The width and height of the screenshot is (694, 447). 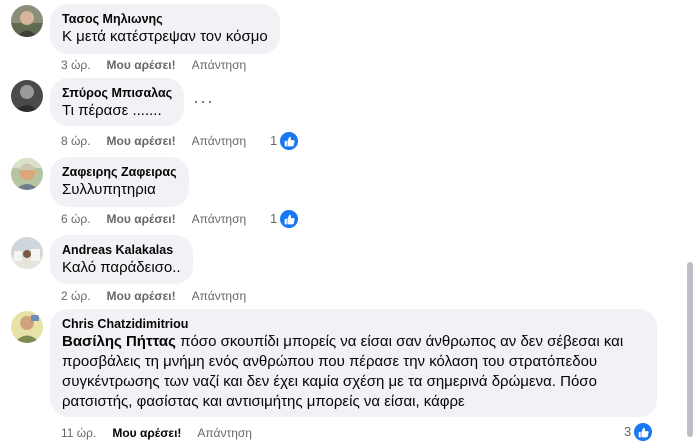 What do you see at coordinates (78, 433) in the screenshot?
I see `comment-time: 11 ώρ.` at bounding box center [78, 433].